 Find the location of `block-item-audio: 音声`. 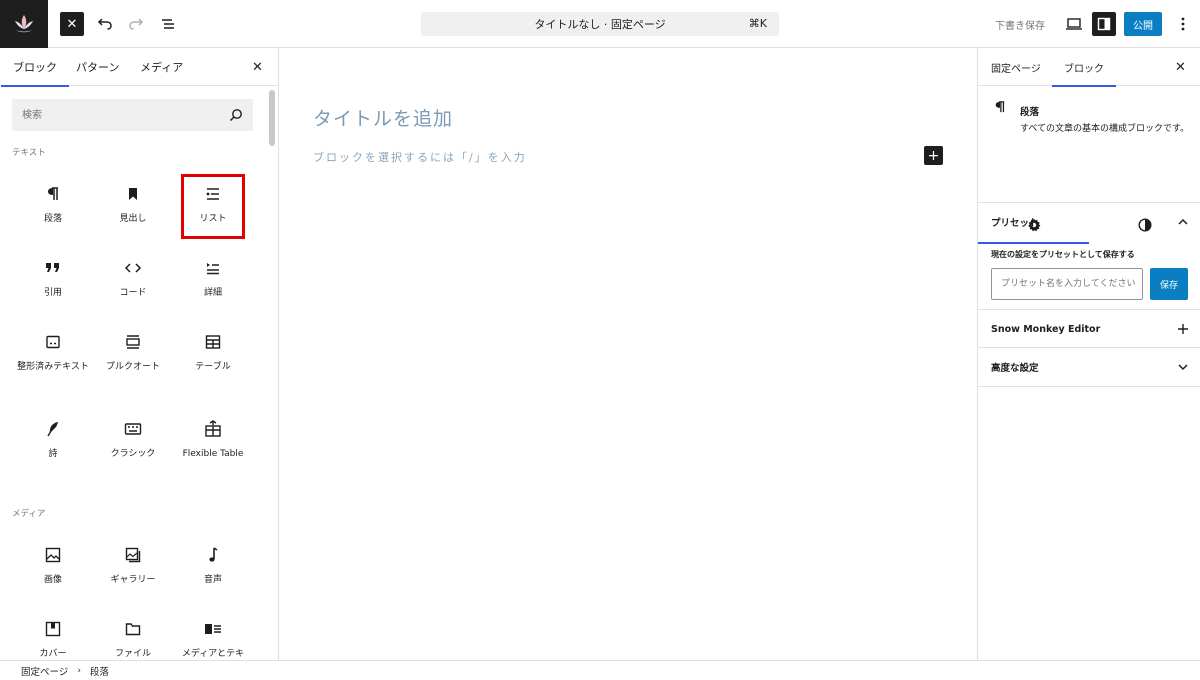

block-item-audio: 音声 is located at coordinates (213, 570).